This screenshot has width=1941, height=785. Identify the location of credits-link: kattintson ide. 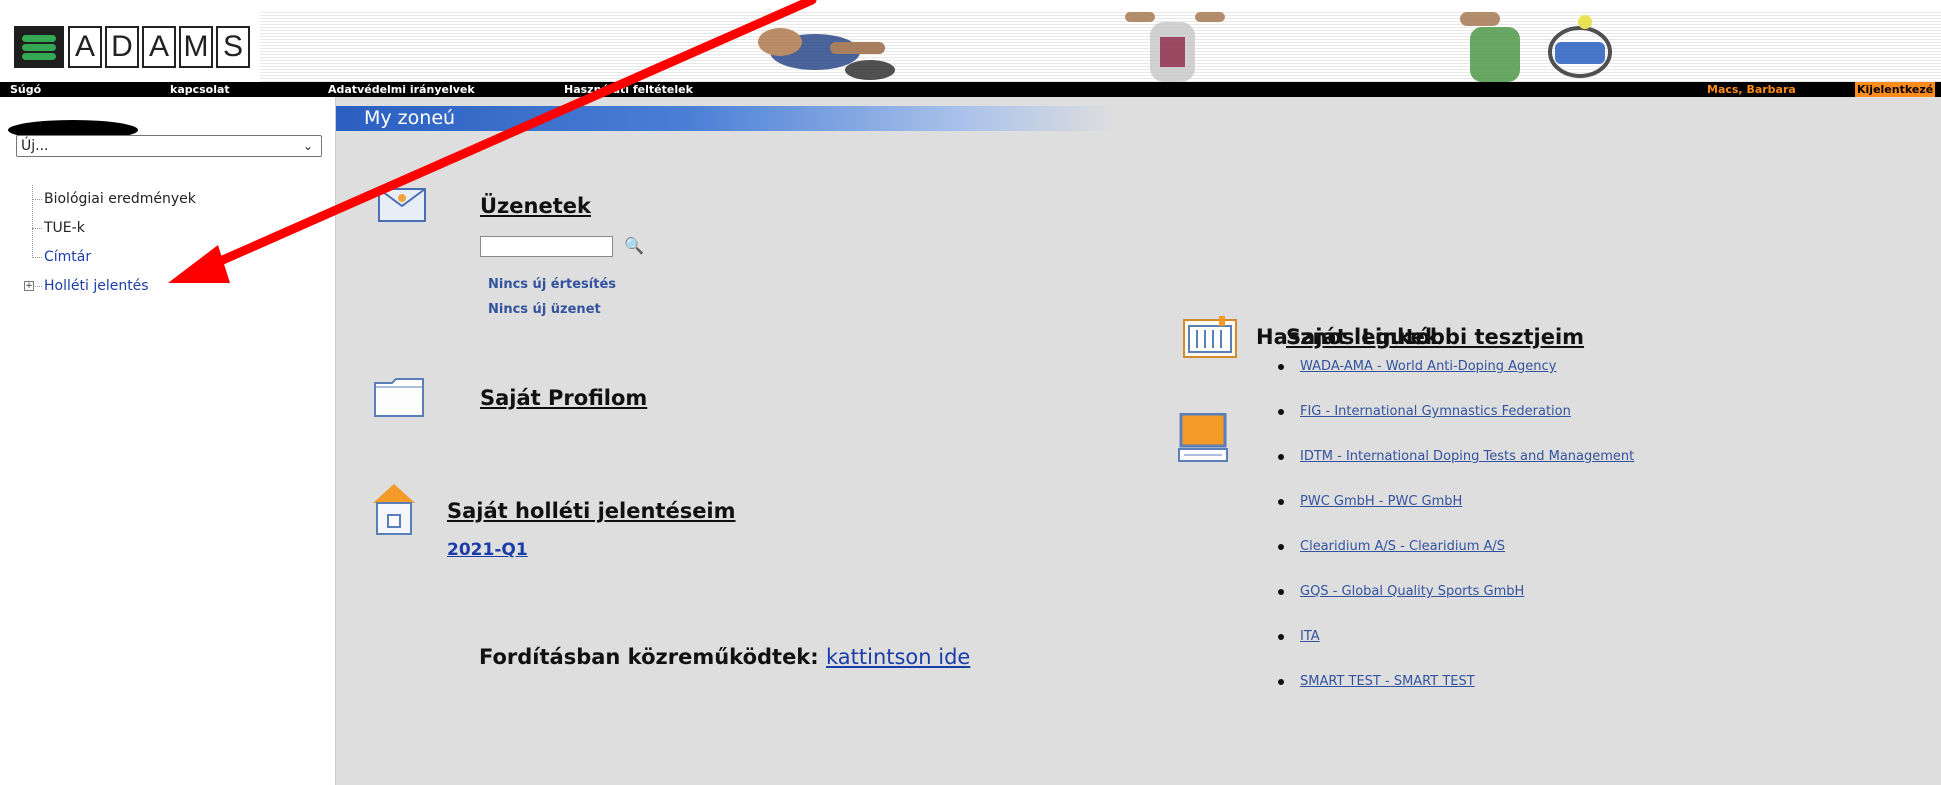
(898, 657).